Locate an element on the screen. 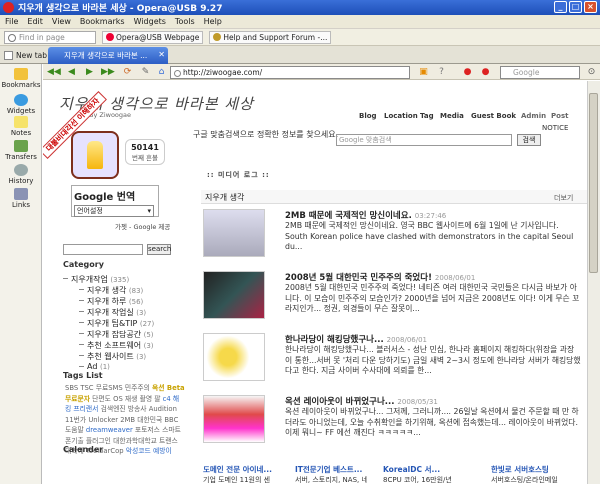  stop-icon: ● is located at coordinates (467, 72).